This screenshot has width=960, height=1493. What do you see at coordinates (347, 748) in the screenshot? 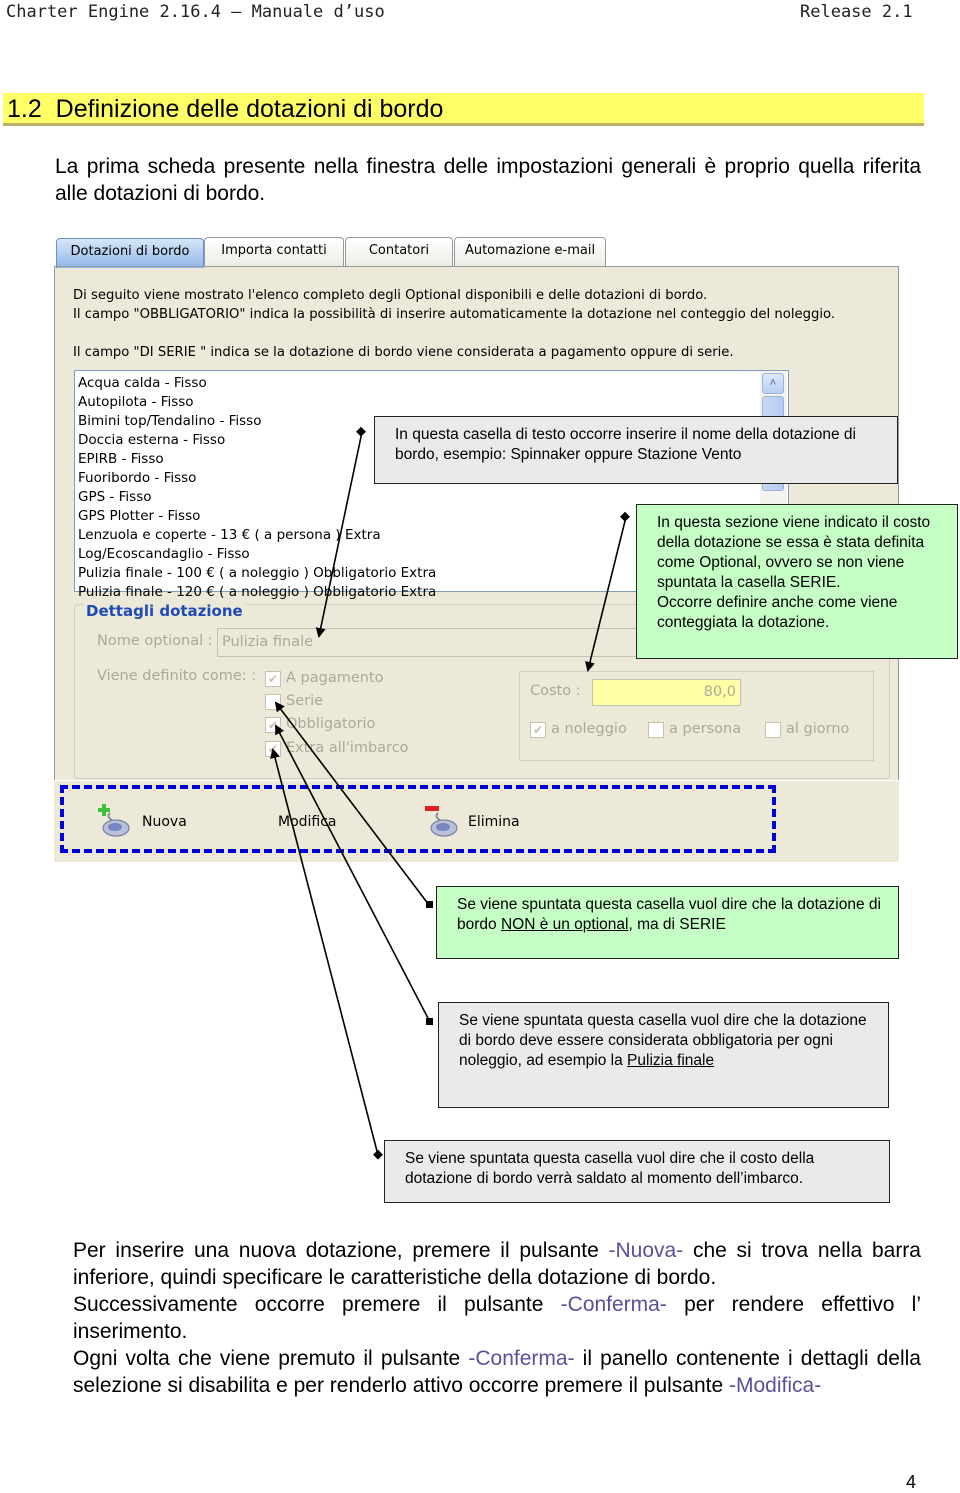
I see `extra-imbarco-label: Extra all'imbarco` at bounding box center [347, 748].